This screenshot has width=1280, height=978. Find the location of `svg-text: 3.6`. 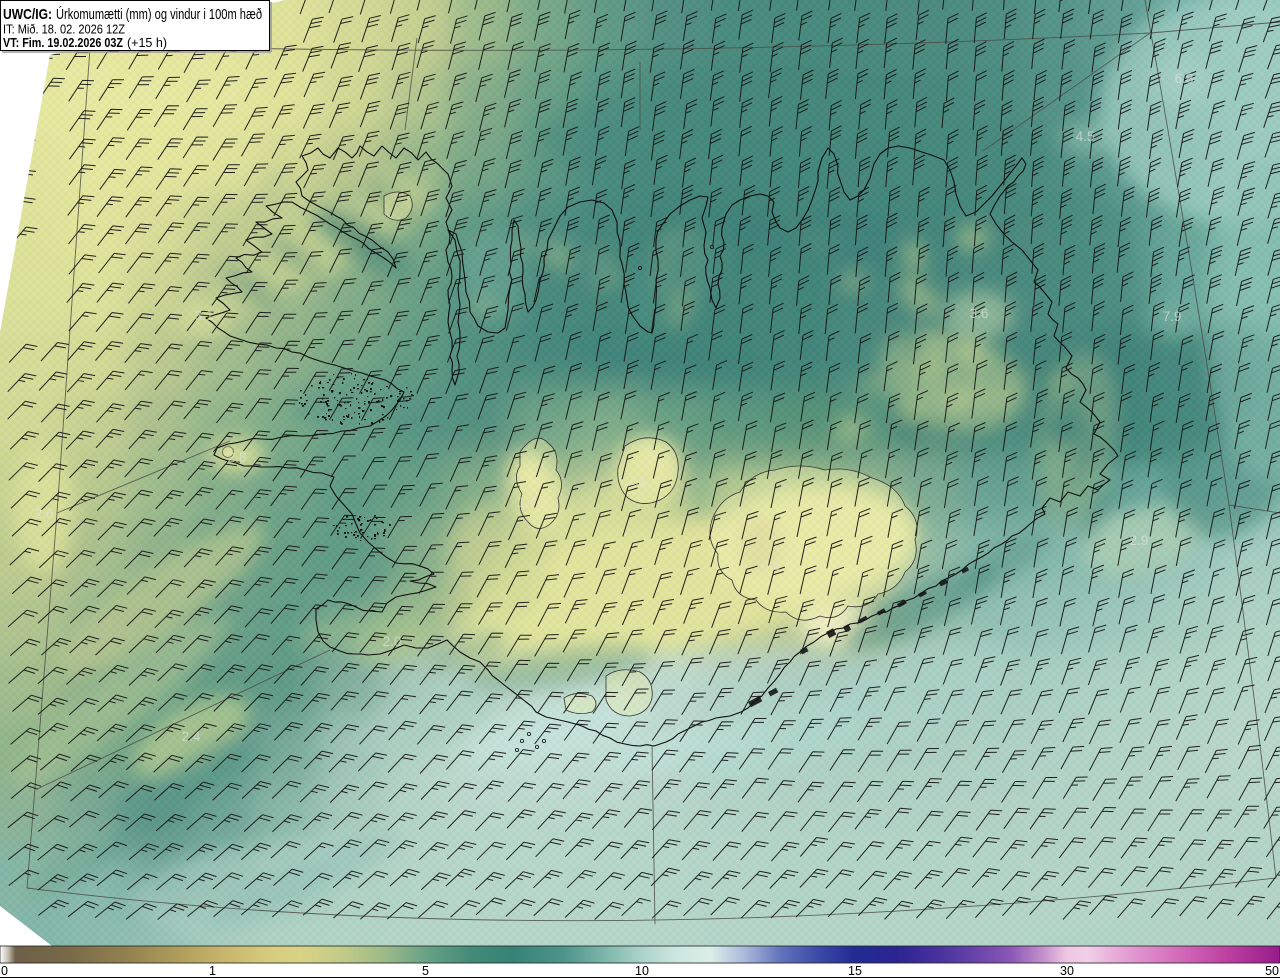

svg-text: 3.6 is located at coordinates (979, 313).